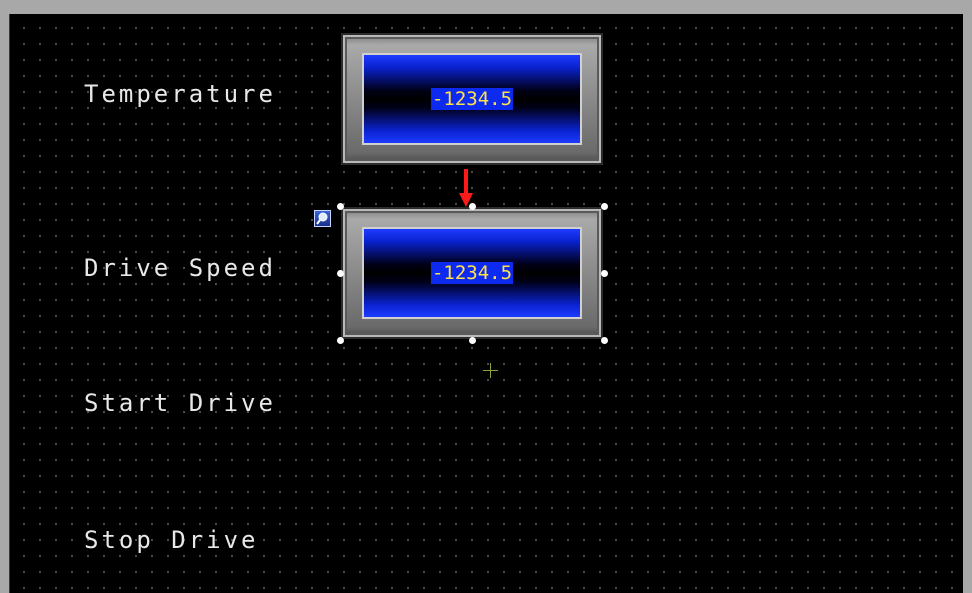 The width and height of the screenshot is (972, 593). I want to click on resize-handle-top-left, so click(340, 206).